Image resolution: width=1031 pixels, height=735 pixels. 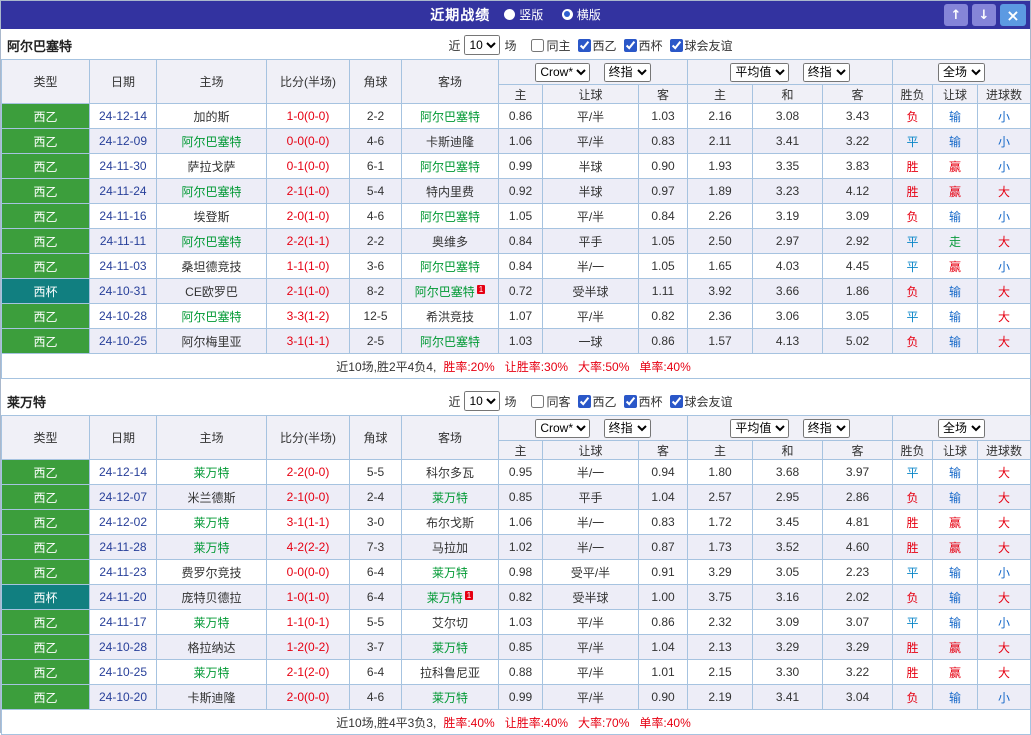 What do you see at coordinates (788, 547) in the screenshot?
I see `avg-draw-cell: 3.52` at bounding box center [788, 547].